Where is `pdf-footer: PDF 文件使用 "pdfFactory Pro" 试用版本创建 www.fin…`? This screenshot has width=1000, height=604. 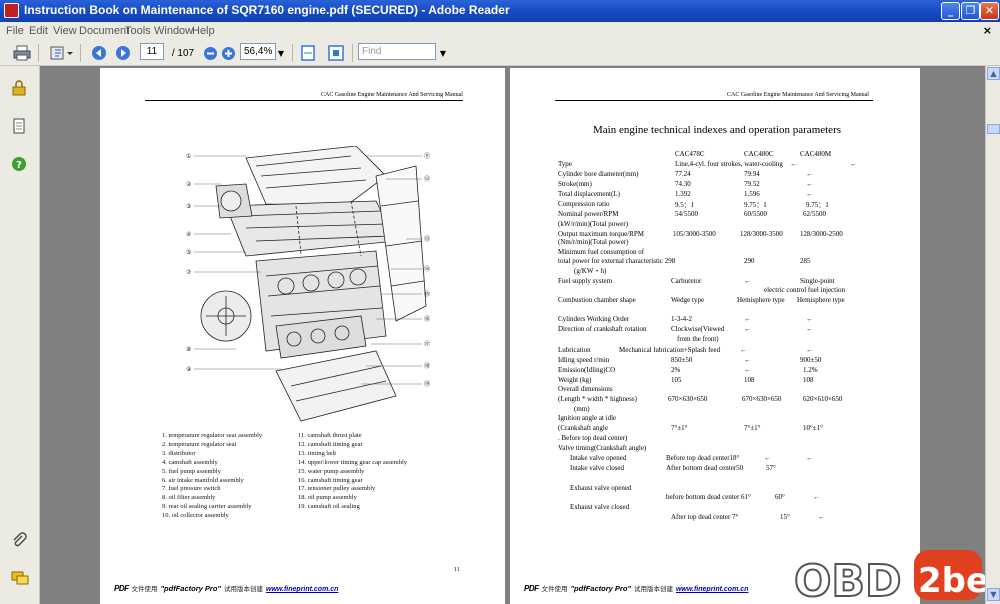 pdf-footer: PDF 文件使用 "pdfFactory Pro" 试用版本创建 www.fin… is located at coordinates (226, 588).